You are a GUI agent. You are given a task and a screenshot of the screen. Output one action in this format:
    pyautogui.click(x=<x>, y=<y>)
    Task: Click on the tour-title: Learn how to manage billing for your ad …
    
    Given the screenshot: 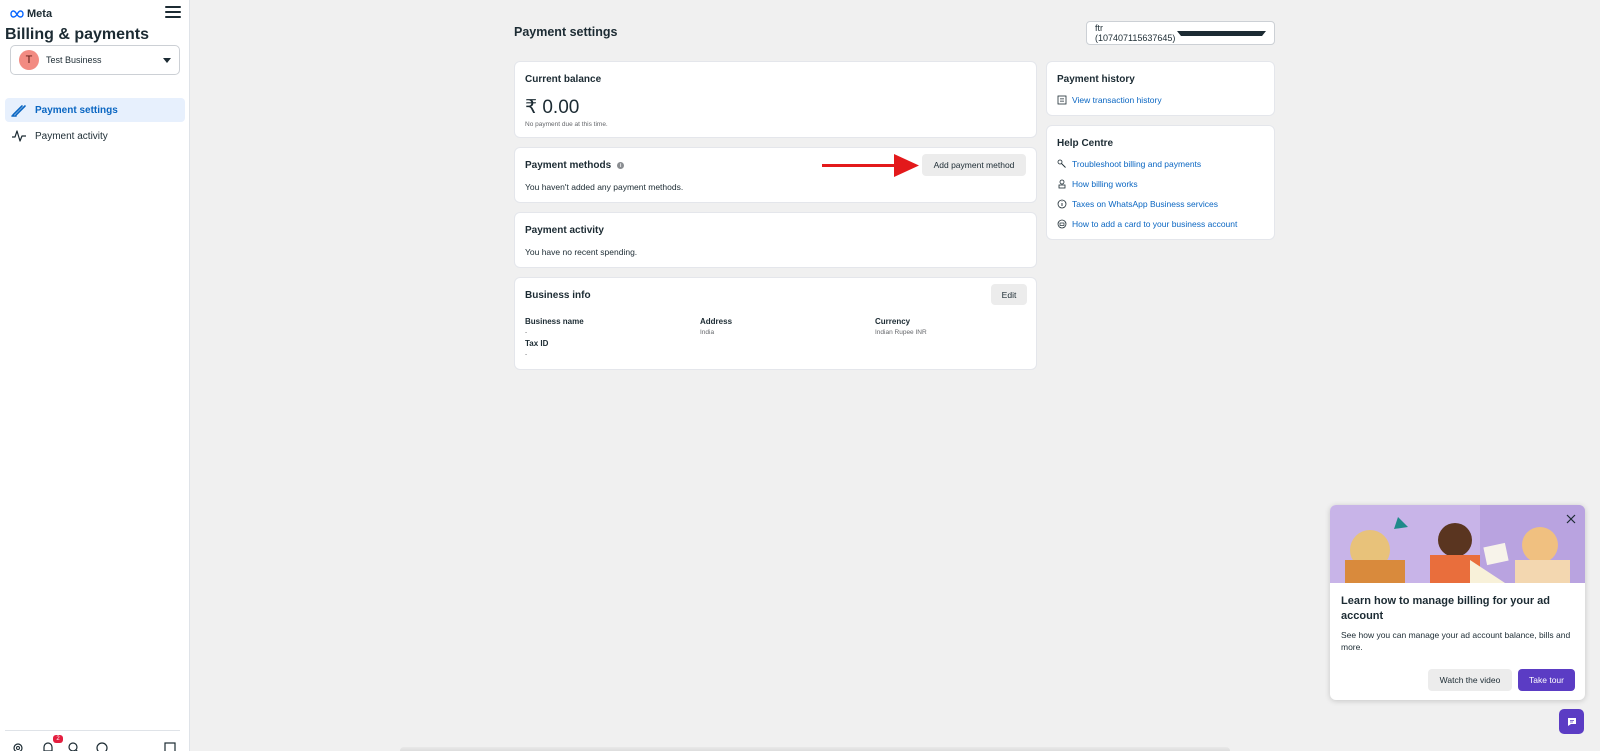 What is the action you would take?
    pyautogui.click(x=1446, y=608)
    